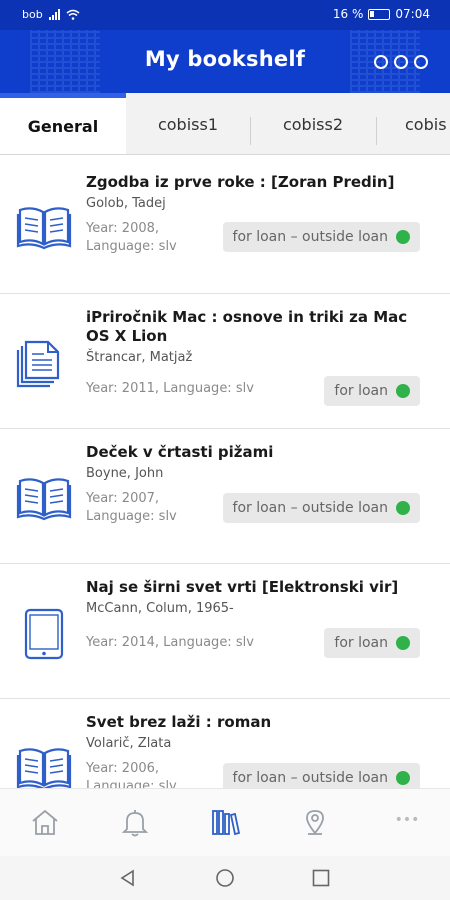 The width and height of the screenshot is (450, 900). Describe the element at coordinates (242, 587) in the screenshot. I see `book-title: Naj se širni svet vrti [Elektronski vir]` at that location.